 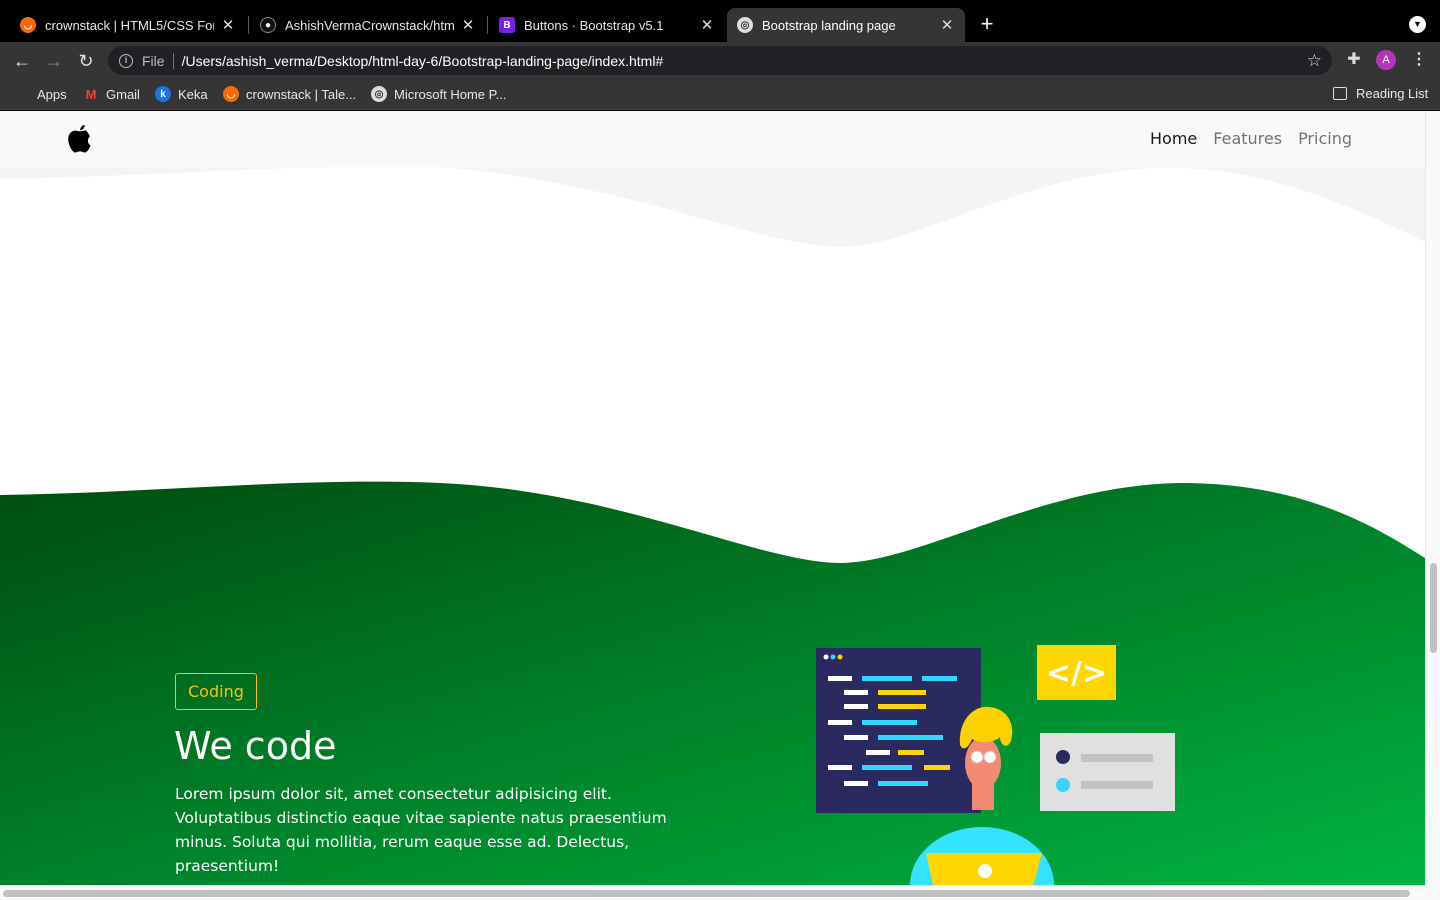 I want to click on tab-title: crownstack | HTML5/CSS For b, so click(x=129, y=25).